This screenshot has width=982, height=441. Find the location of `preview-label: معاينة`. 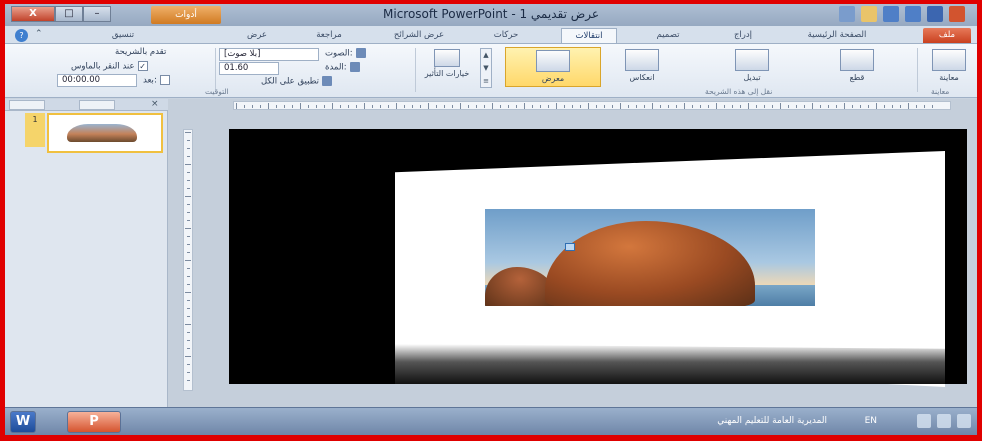

preview-label: معاينة is located at coordinates (949, 77).